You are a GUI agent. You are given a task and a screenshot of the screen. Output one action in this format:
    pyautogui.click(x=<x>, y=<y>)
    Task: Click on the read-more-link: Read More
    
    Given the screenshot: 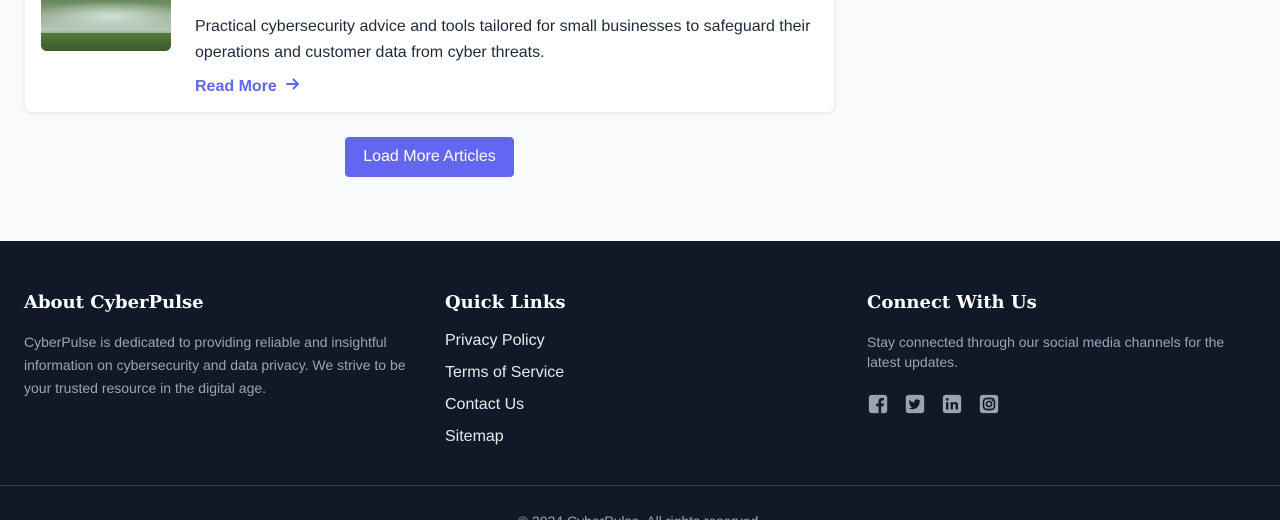 What is the action you would take?
    pyautogui.click(x=248, y=86)
    